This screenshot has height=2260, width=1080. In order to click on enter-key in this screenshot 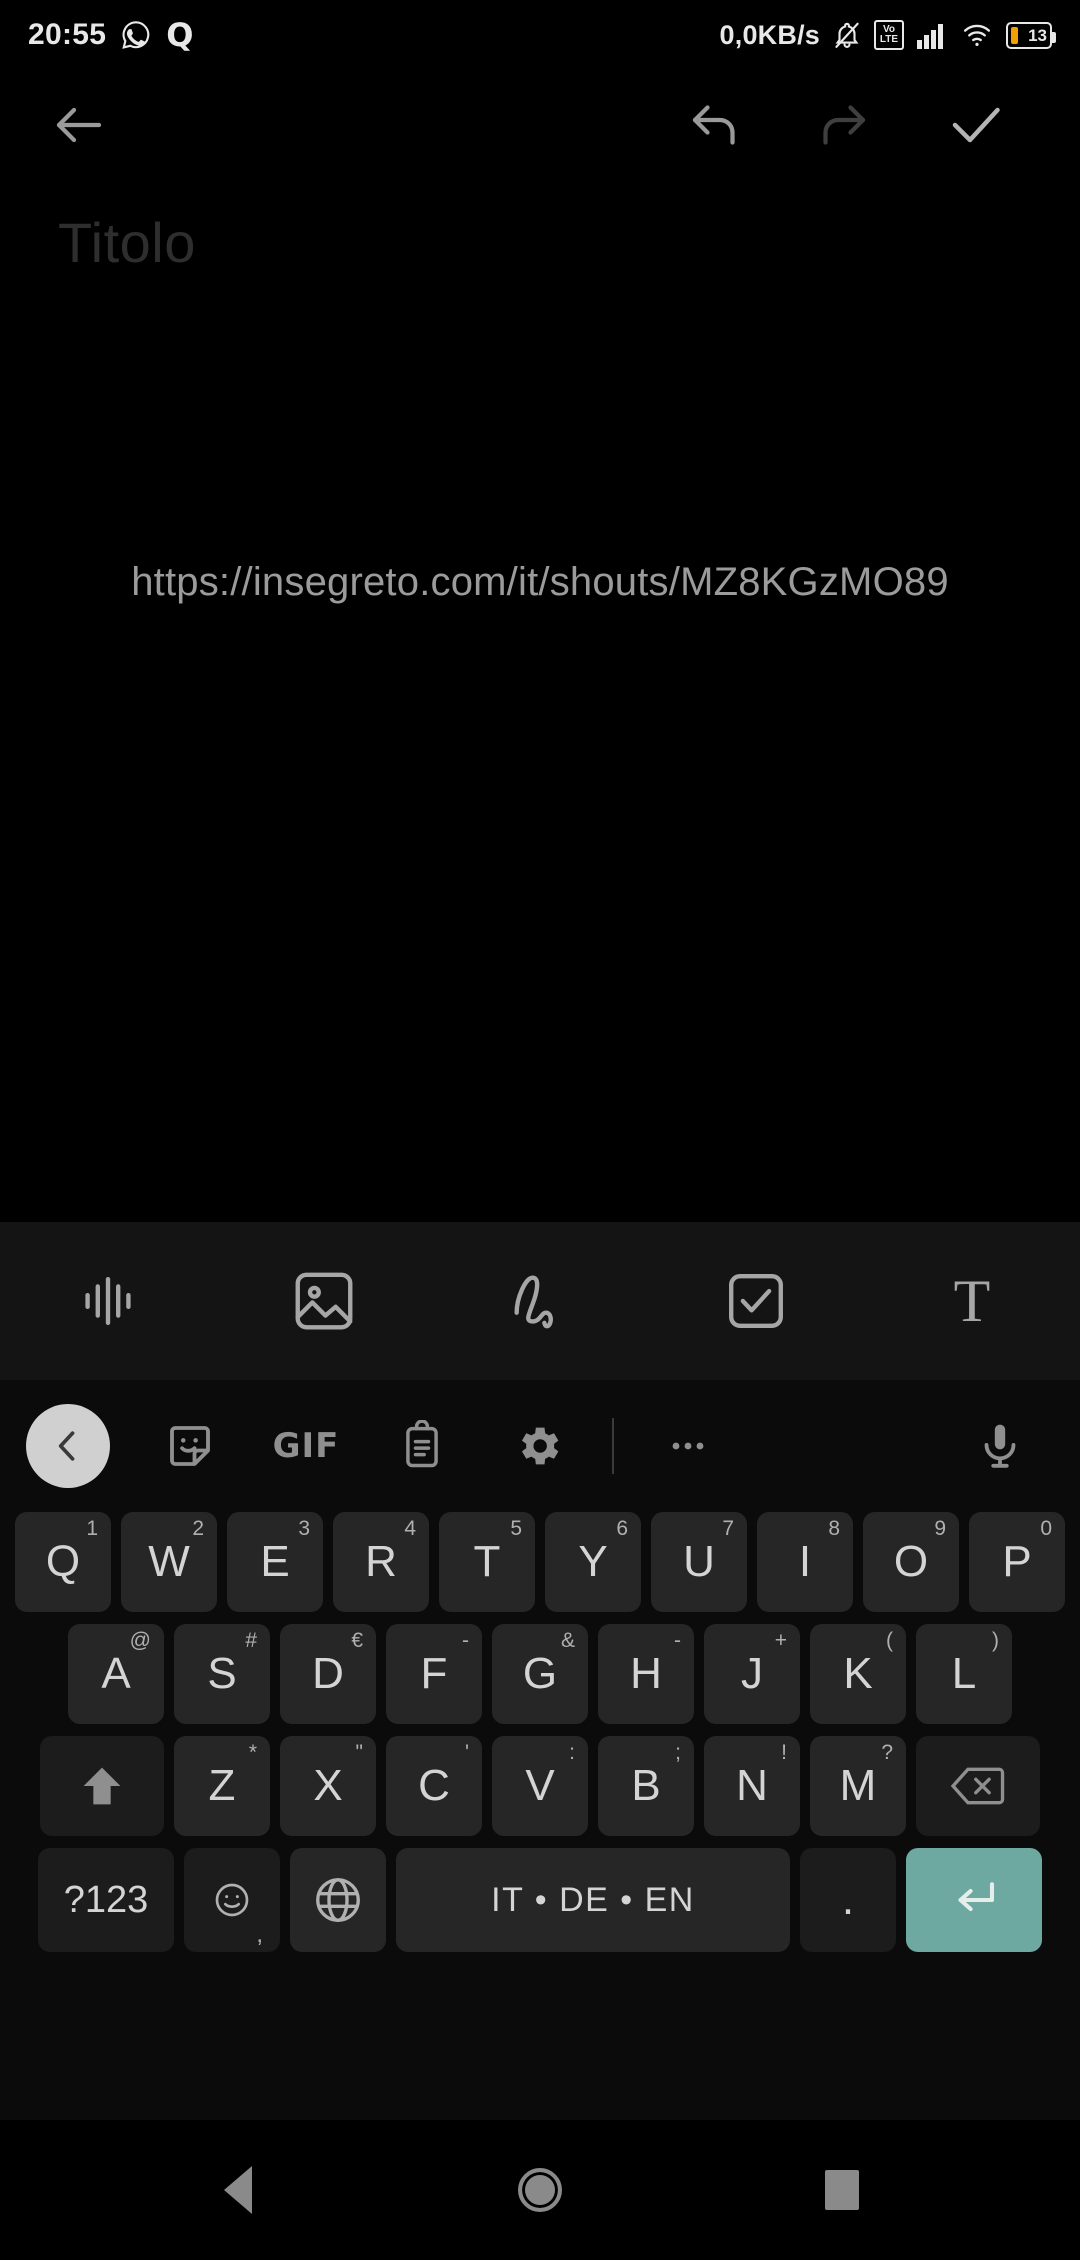, I will do `click(974, 1900)`.